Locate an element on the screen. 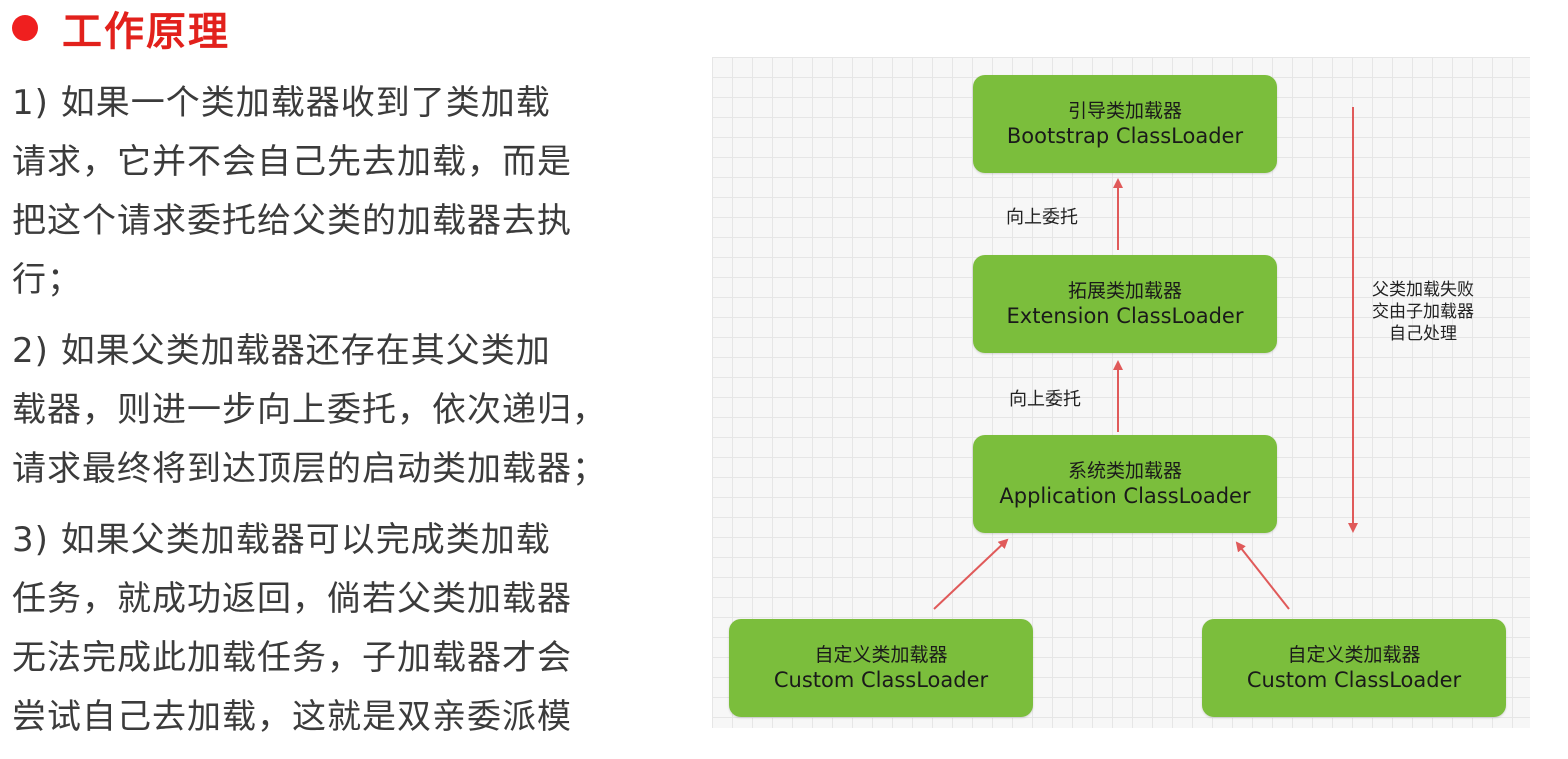  paragraph-line: 载器，则进一步向上委托，依次递归， is located at coordinates (309, 410).